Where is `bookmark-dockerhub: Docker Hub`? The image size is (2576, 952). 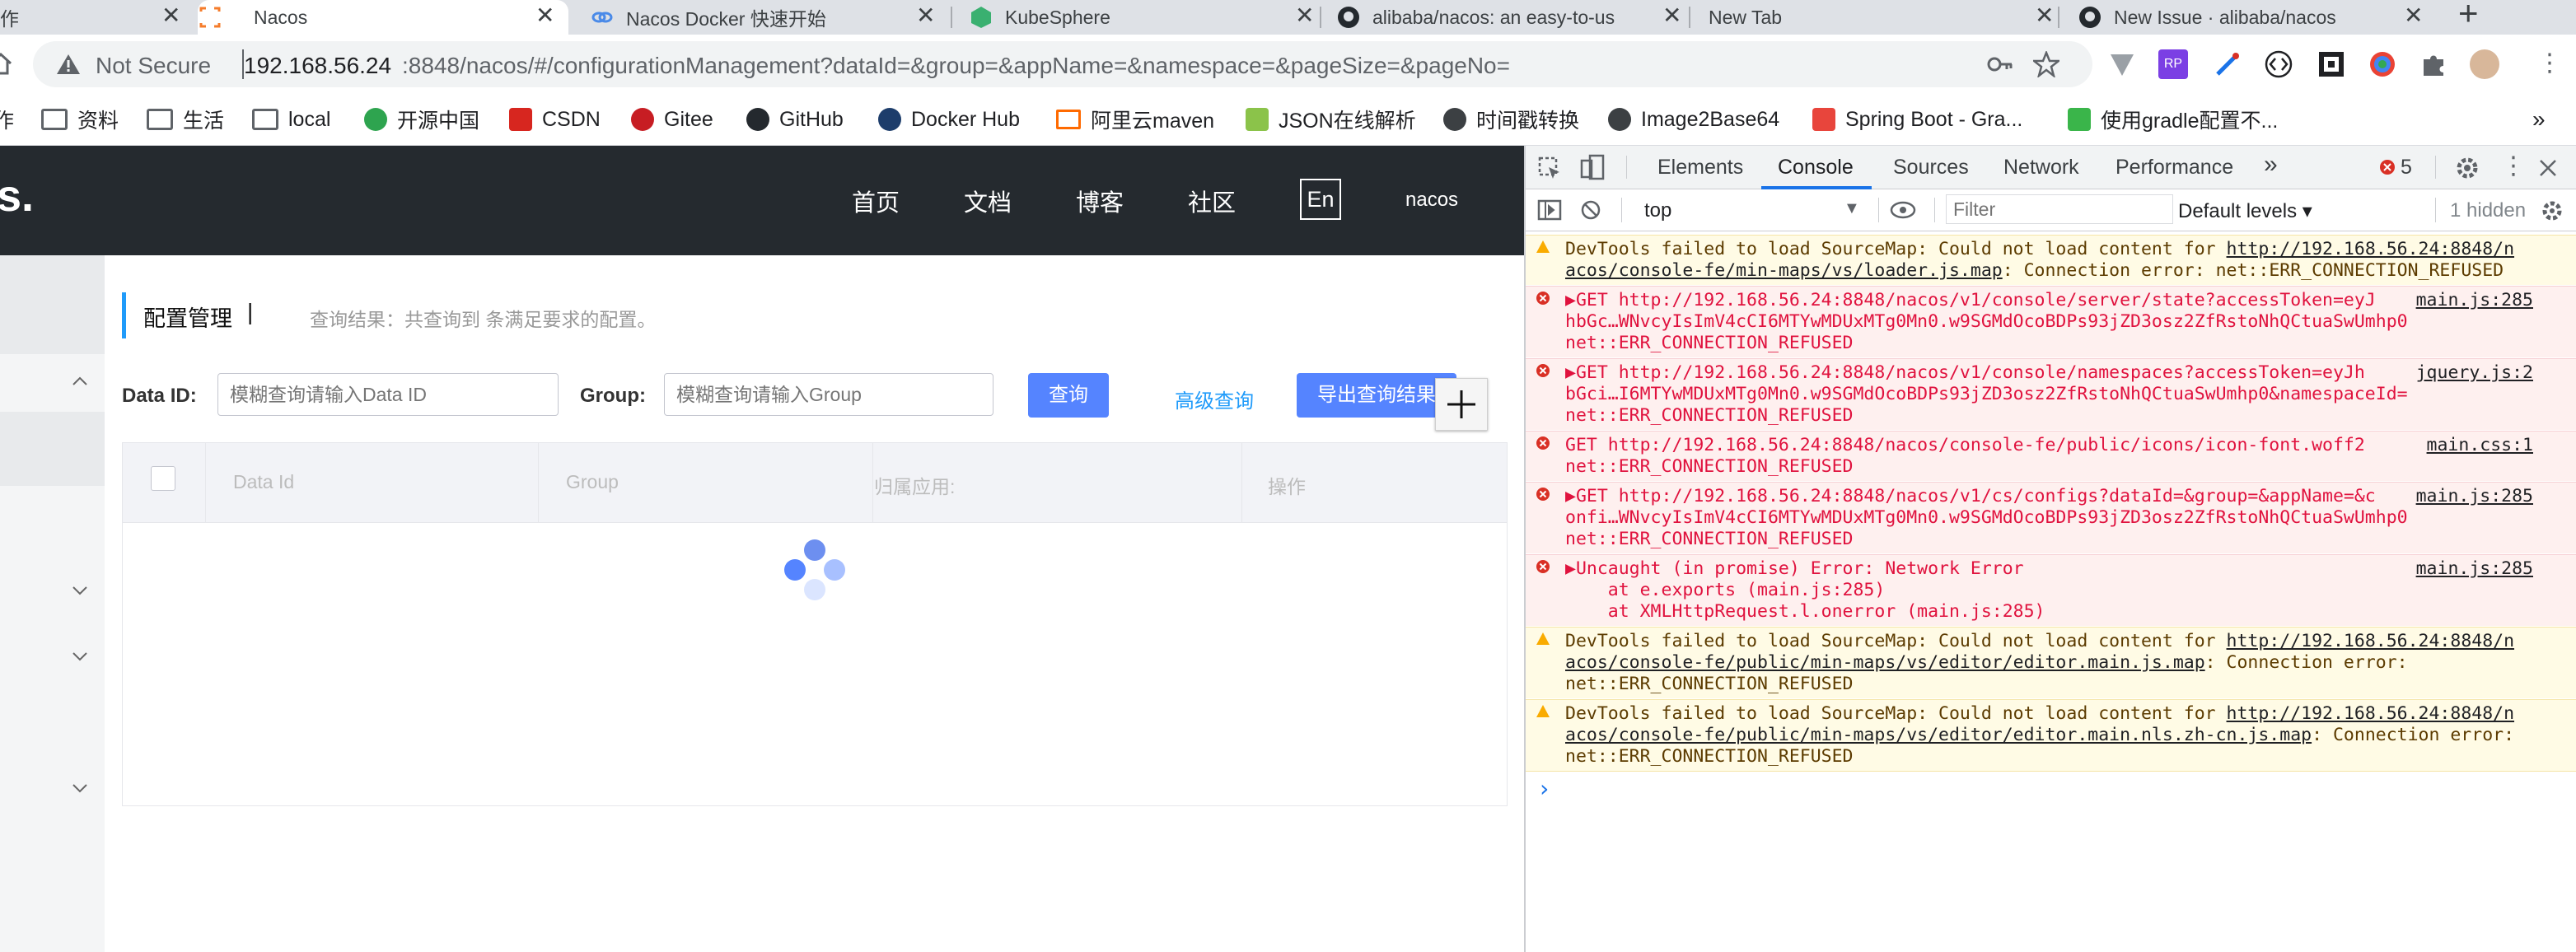
bookmark-dockerhub: Docker Hub is located at coordinates (949, 119).